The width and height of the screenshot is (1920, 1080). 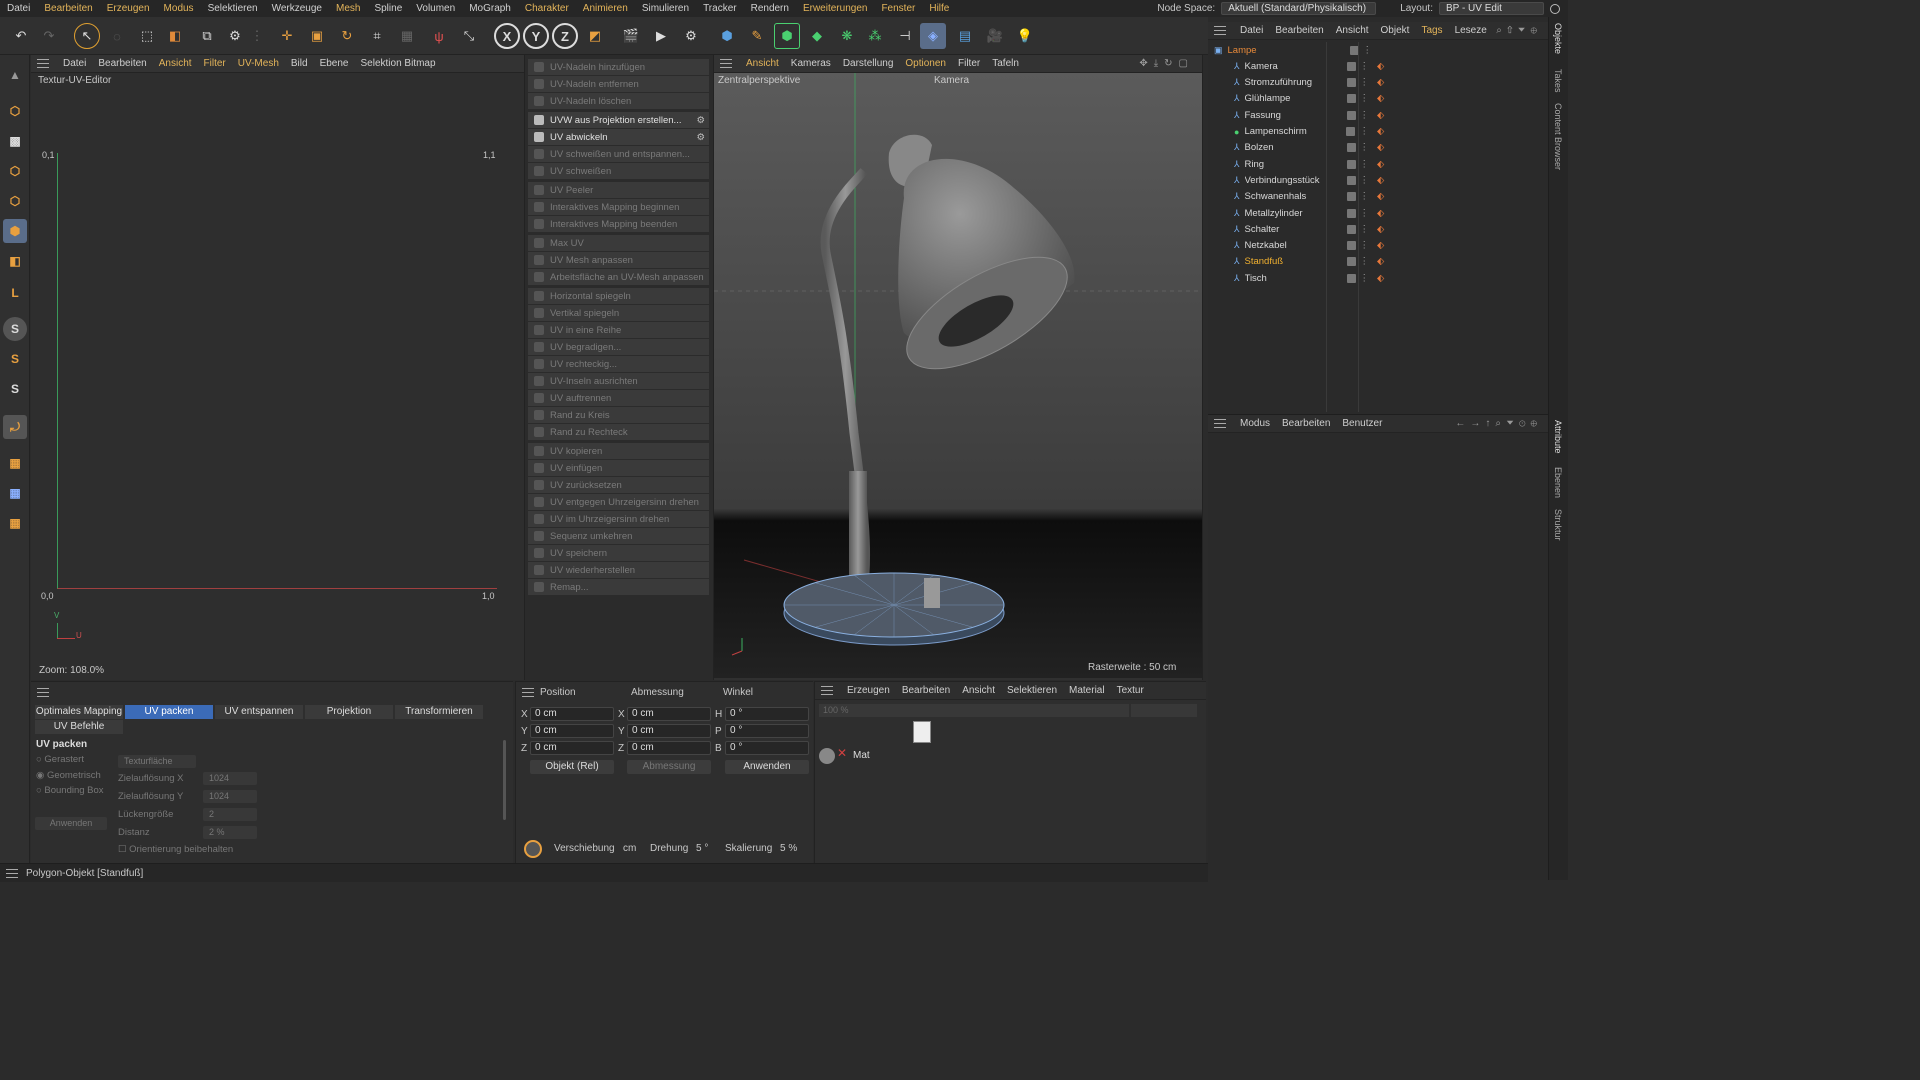 I want to click on axis-icon: ⤡, so click(x=469, y=36).